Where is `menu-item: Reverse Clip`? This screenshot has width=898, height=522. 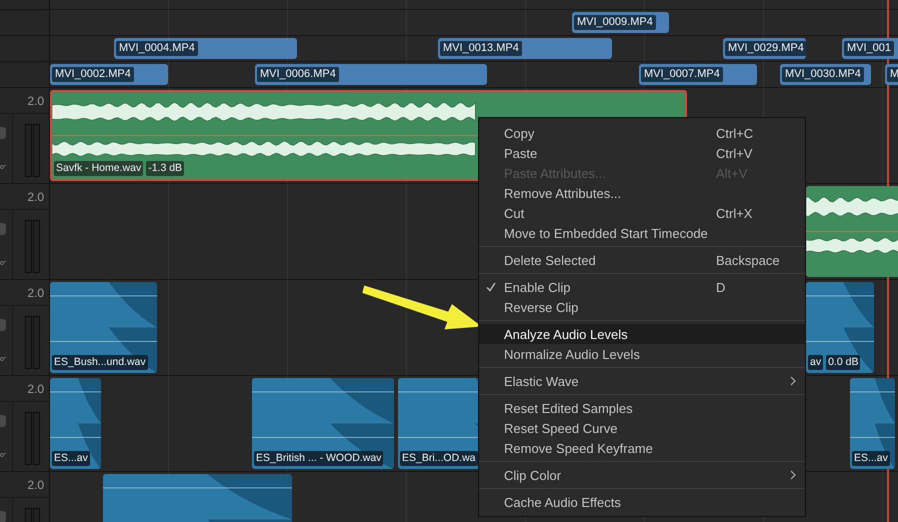
menu-item: Reverse Clip is located at coordinates (642, 307).